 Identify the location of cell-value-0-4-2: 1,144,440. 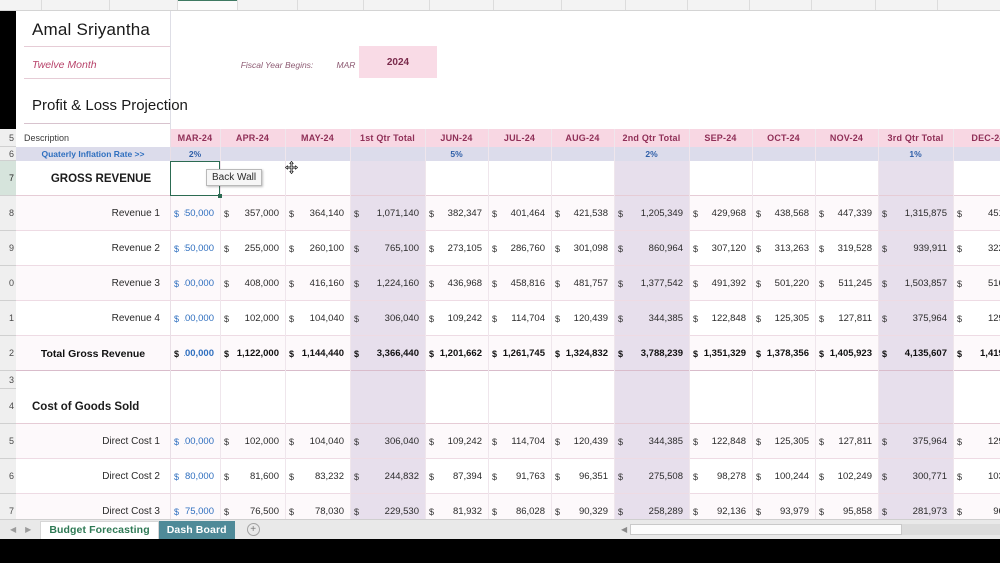
(324, 353).